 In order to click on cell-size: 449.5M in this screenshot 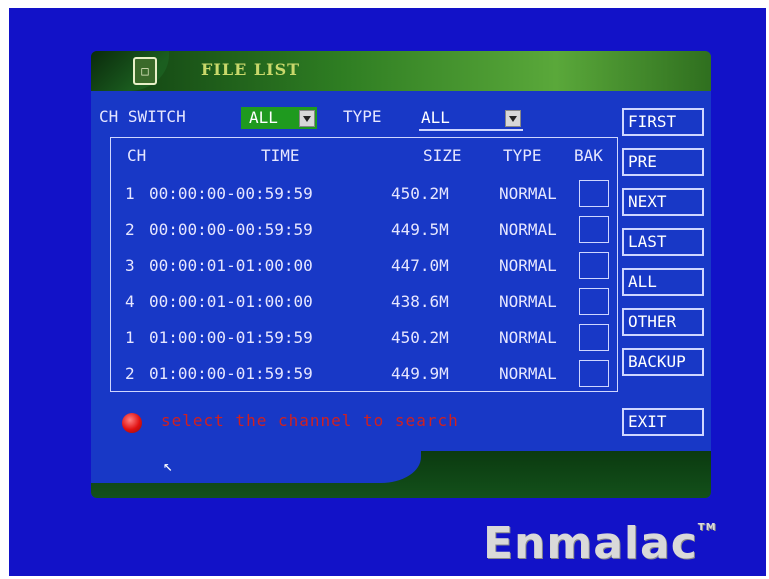, I will do `click(420, 229)`.